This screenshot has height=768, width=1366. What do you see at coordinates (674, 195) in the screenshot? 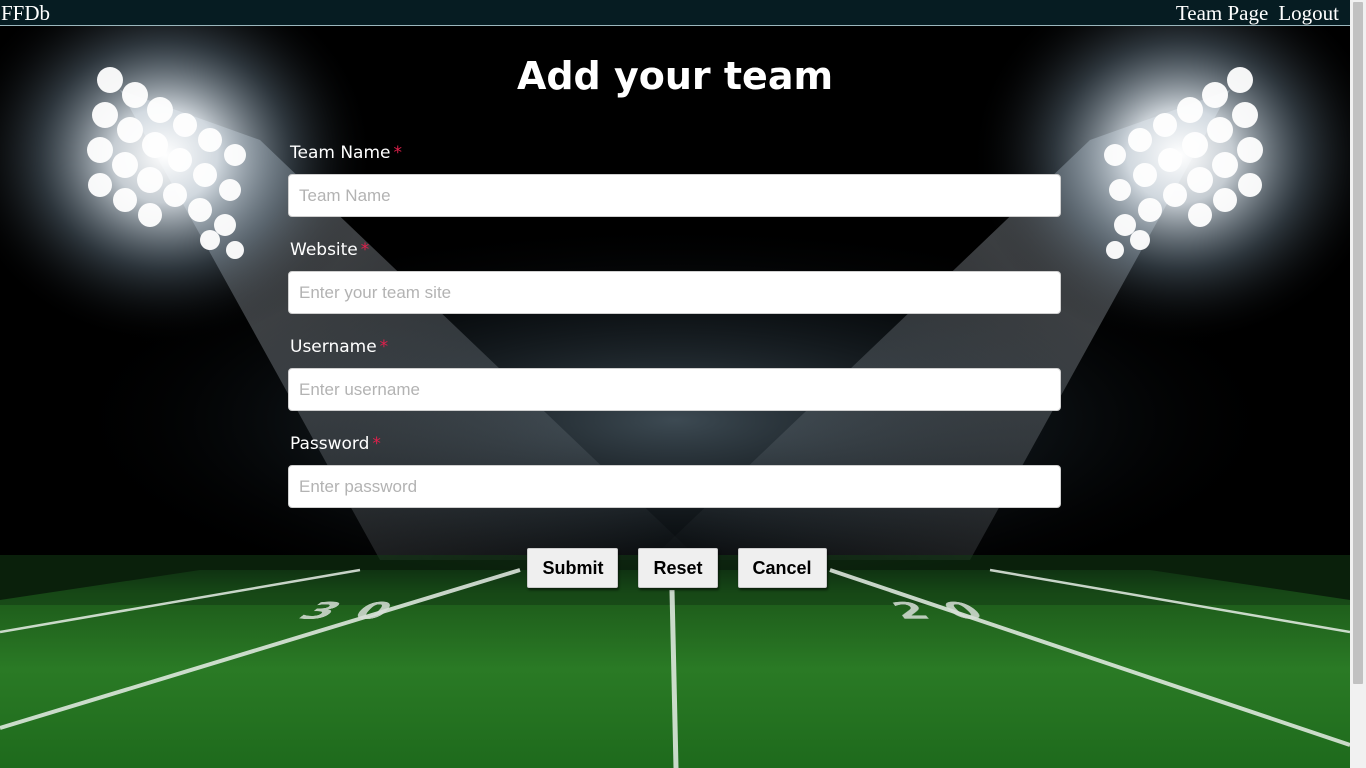
I see `team-name-input` at bounding box center [674, 195].